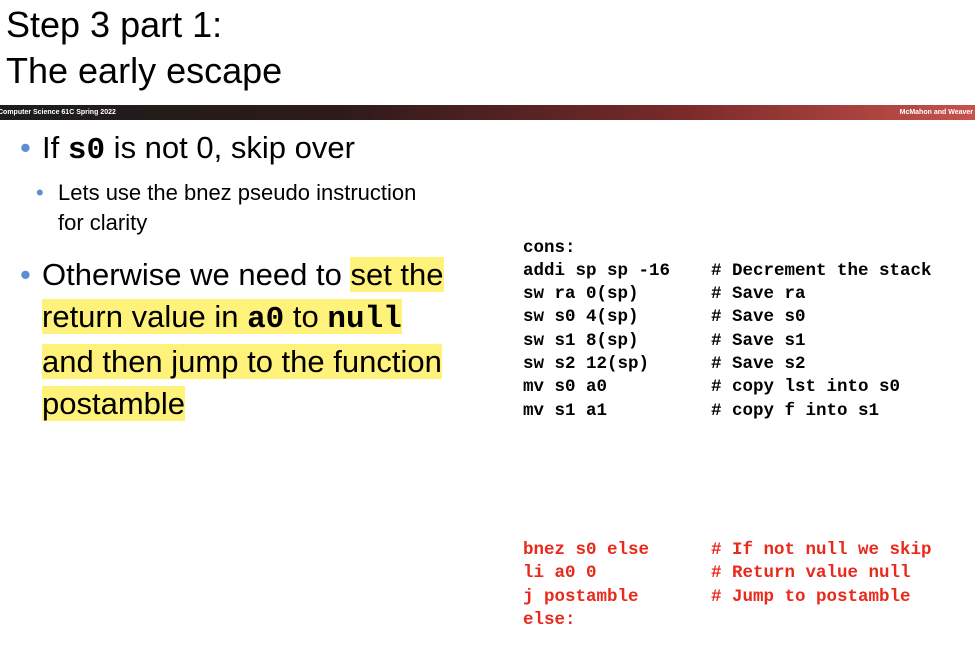 Image resolution: width=975 pixels, height=656 pixels. I want to click on code-line: sw ra 0(sp) # Save ra, so click(664, 294).